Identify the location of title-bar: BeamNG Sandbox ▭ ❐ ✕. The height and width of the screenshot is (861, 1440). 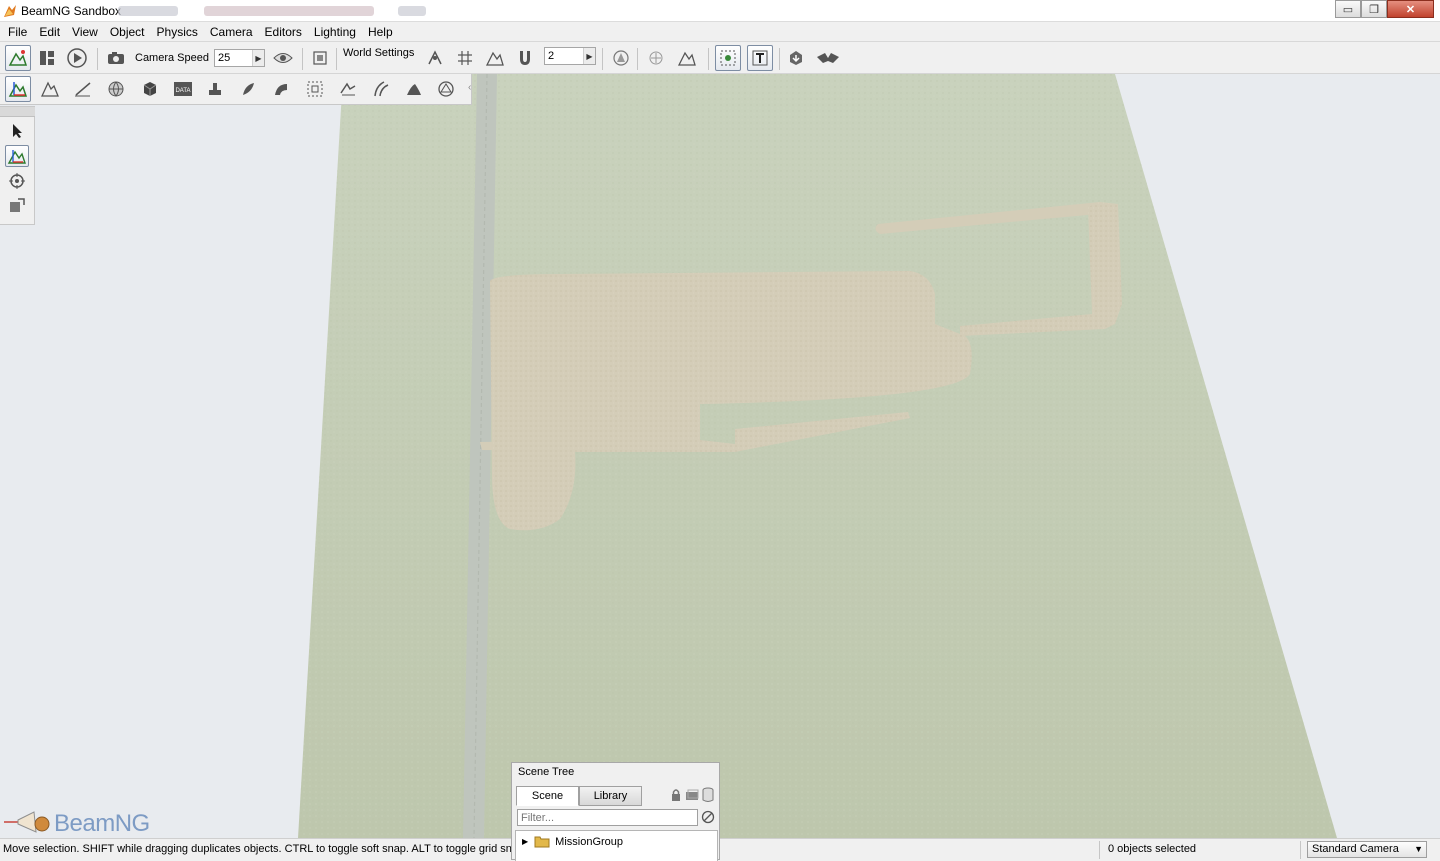
(720, 11).